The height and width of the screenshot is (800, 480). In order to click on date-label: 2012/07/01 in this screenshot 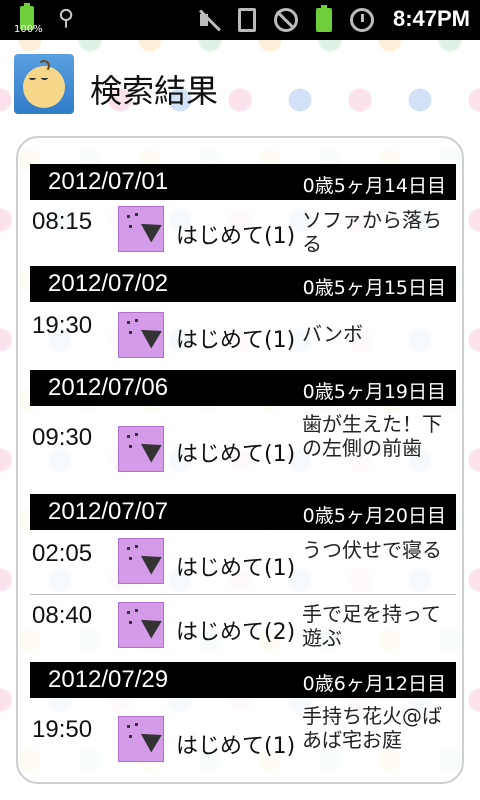, I will do `click(108, 181)`.